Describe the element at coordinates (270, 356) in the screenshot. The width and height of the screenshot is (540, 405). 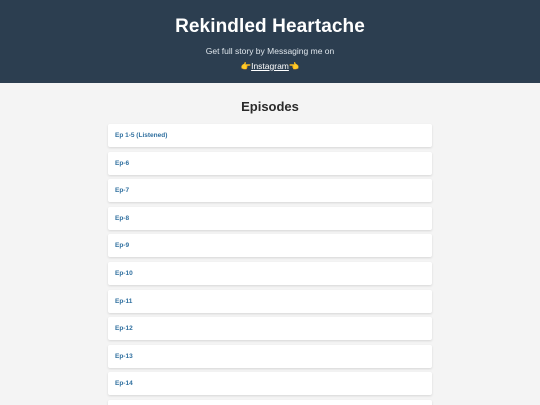
I see `episode-item: Ep-13` at that location.